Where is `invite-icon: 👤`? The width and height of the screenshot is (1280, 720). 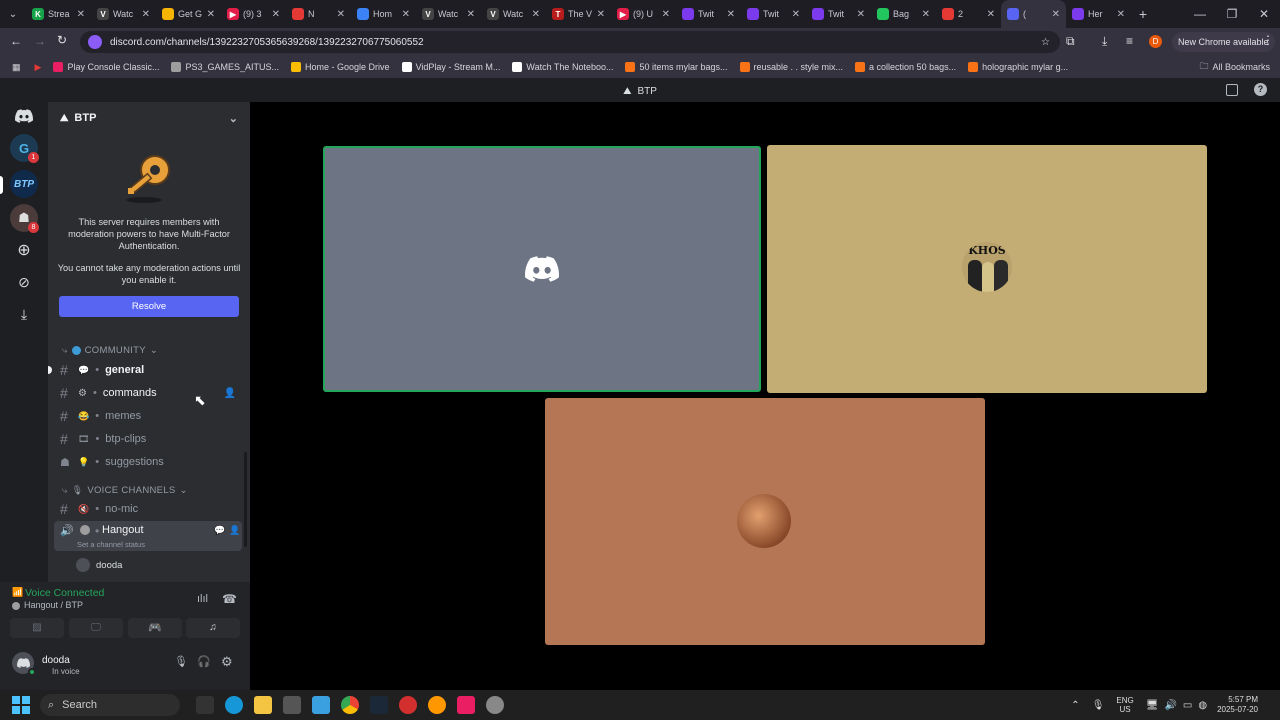 invite-icon: 👤 is located at coordinates (234, 530).